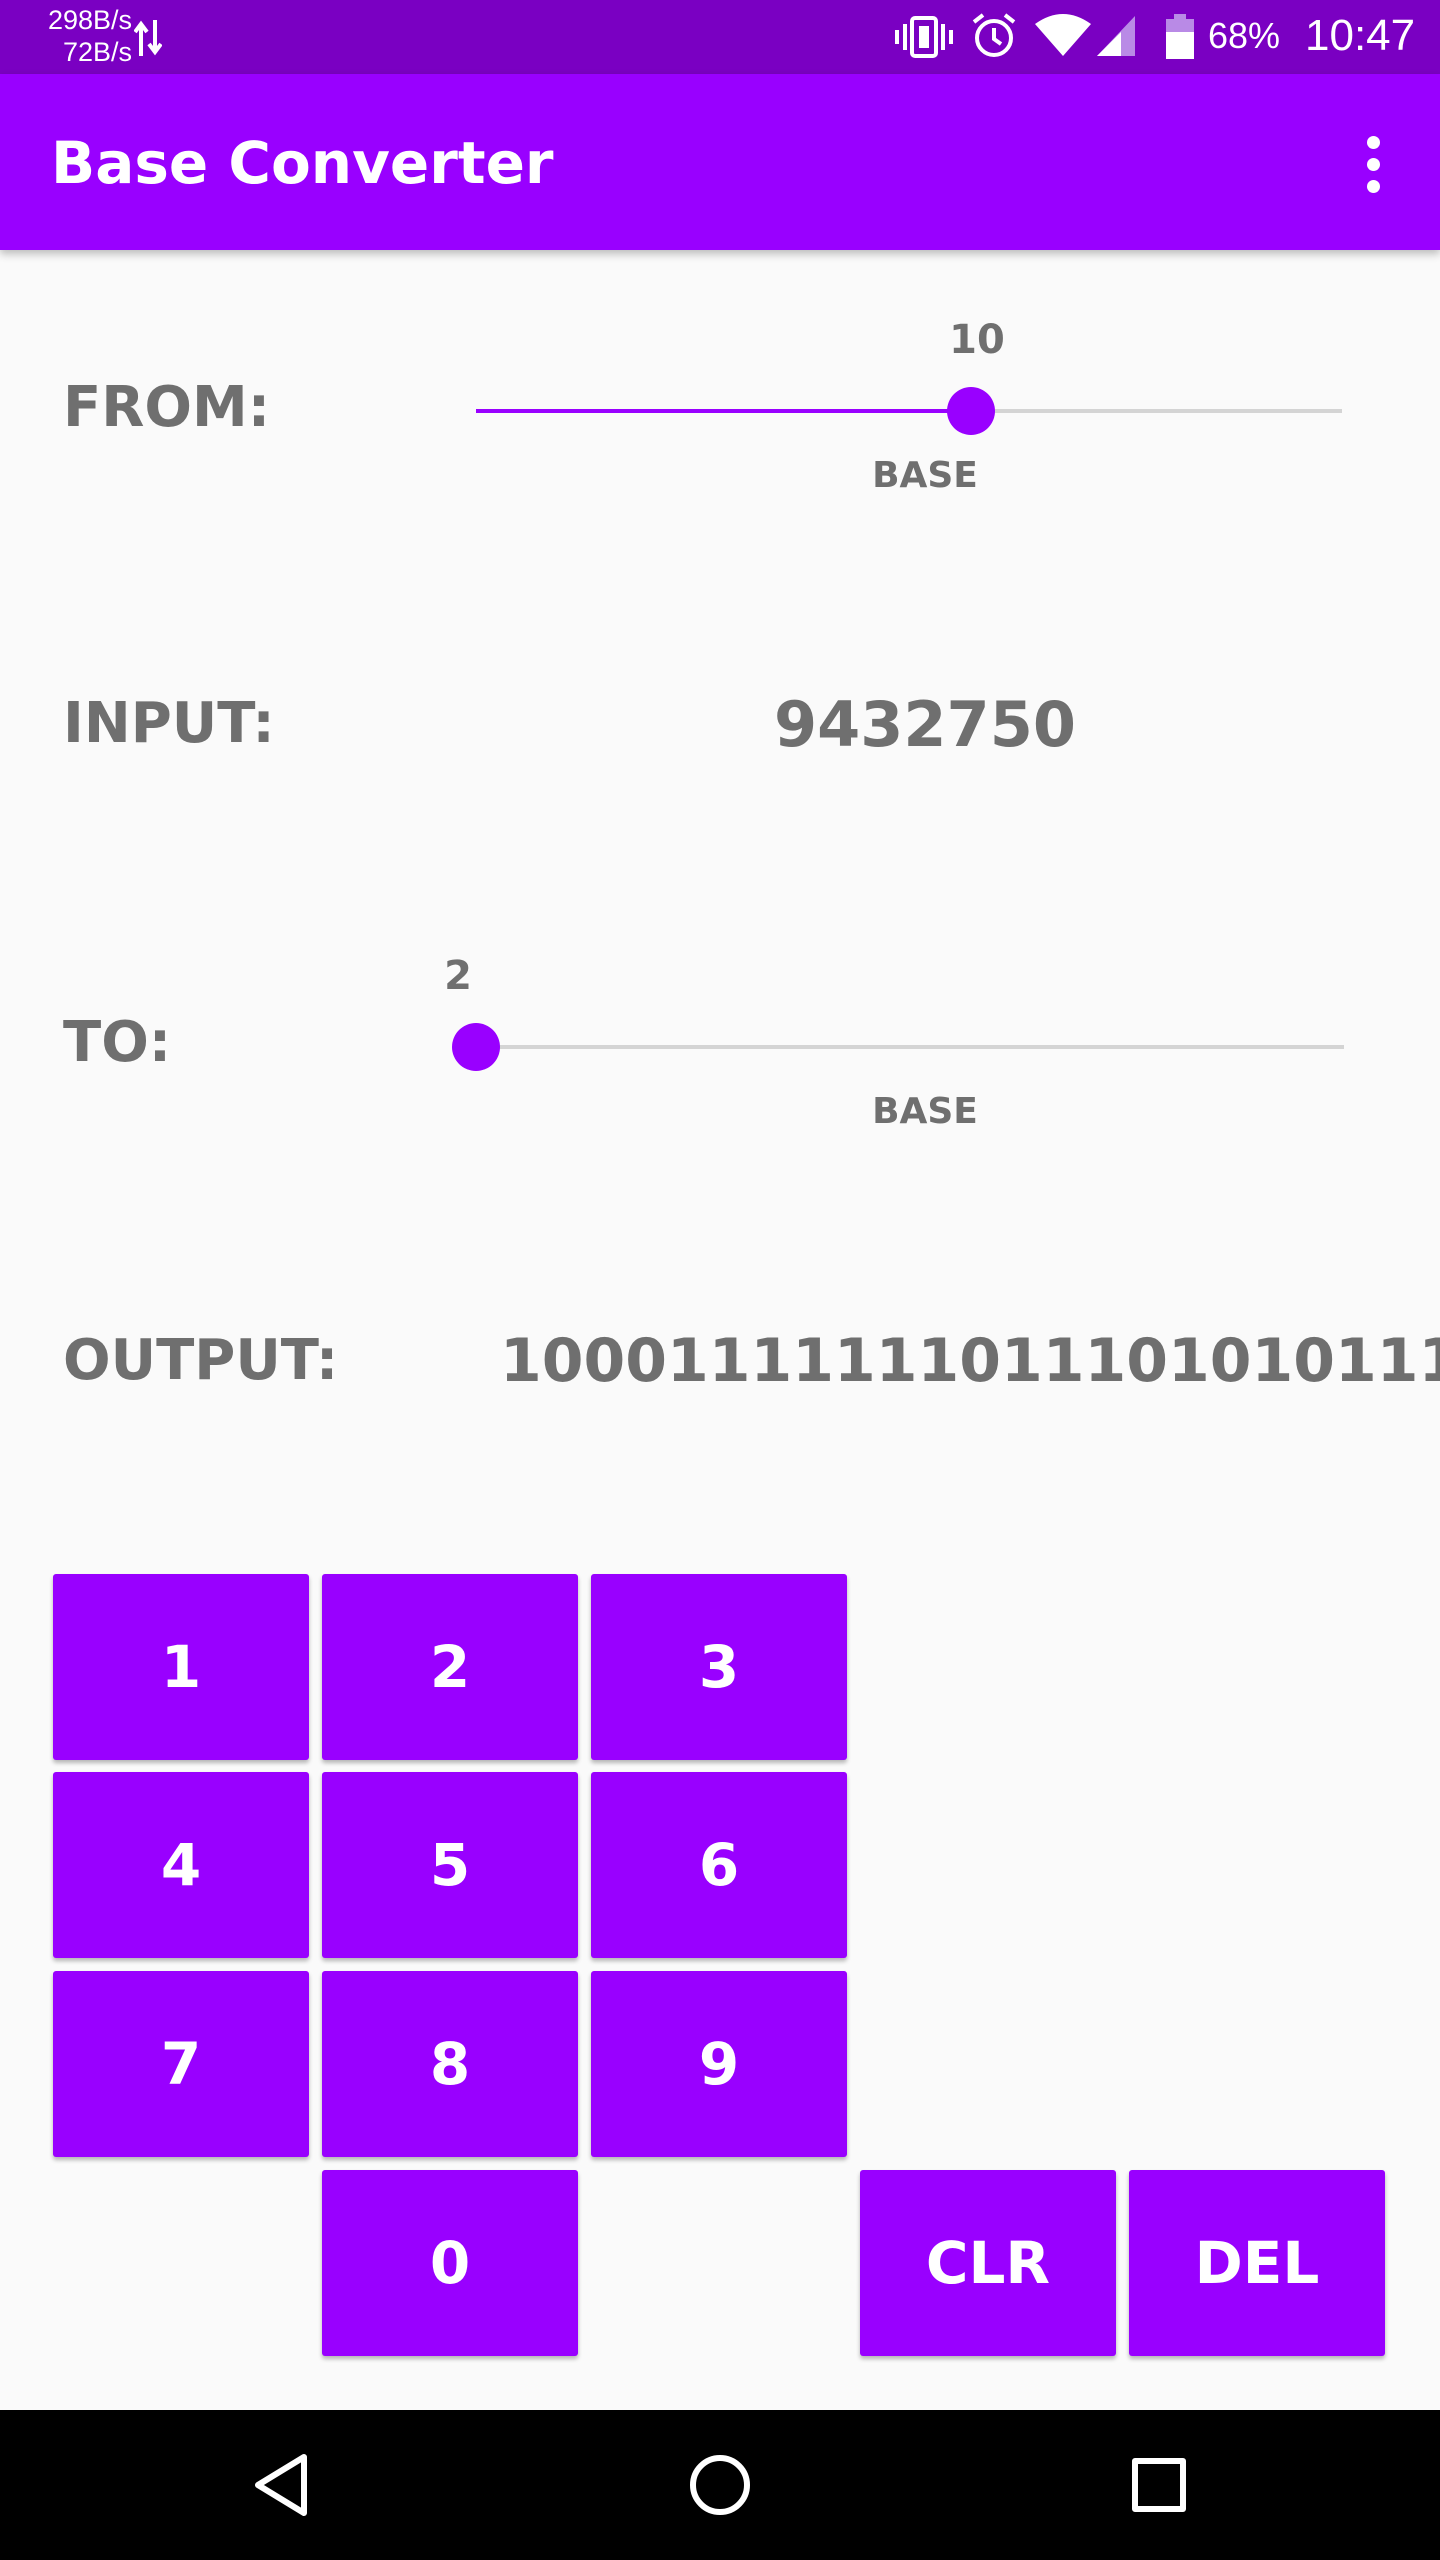  What do you see at coordinates (994, 35) in the screenshot?
I see `alarm-icon` at bounding box center [994, 35].